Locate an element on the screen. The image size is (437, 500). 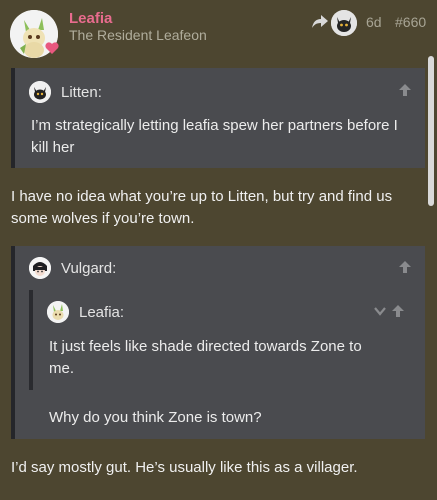
scrollbar is located at coordinates (431, 131).